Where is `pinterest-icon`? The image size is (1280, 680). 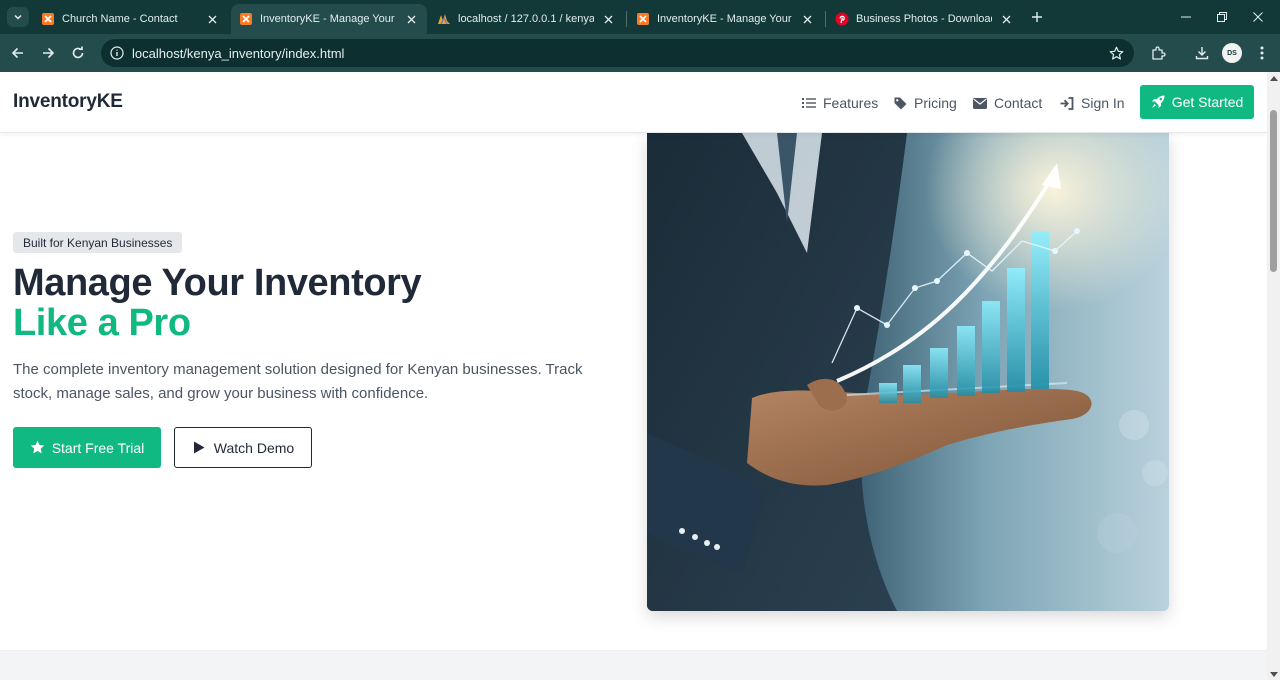
pinterest-icon is located at coordinates (842, 19).